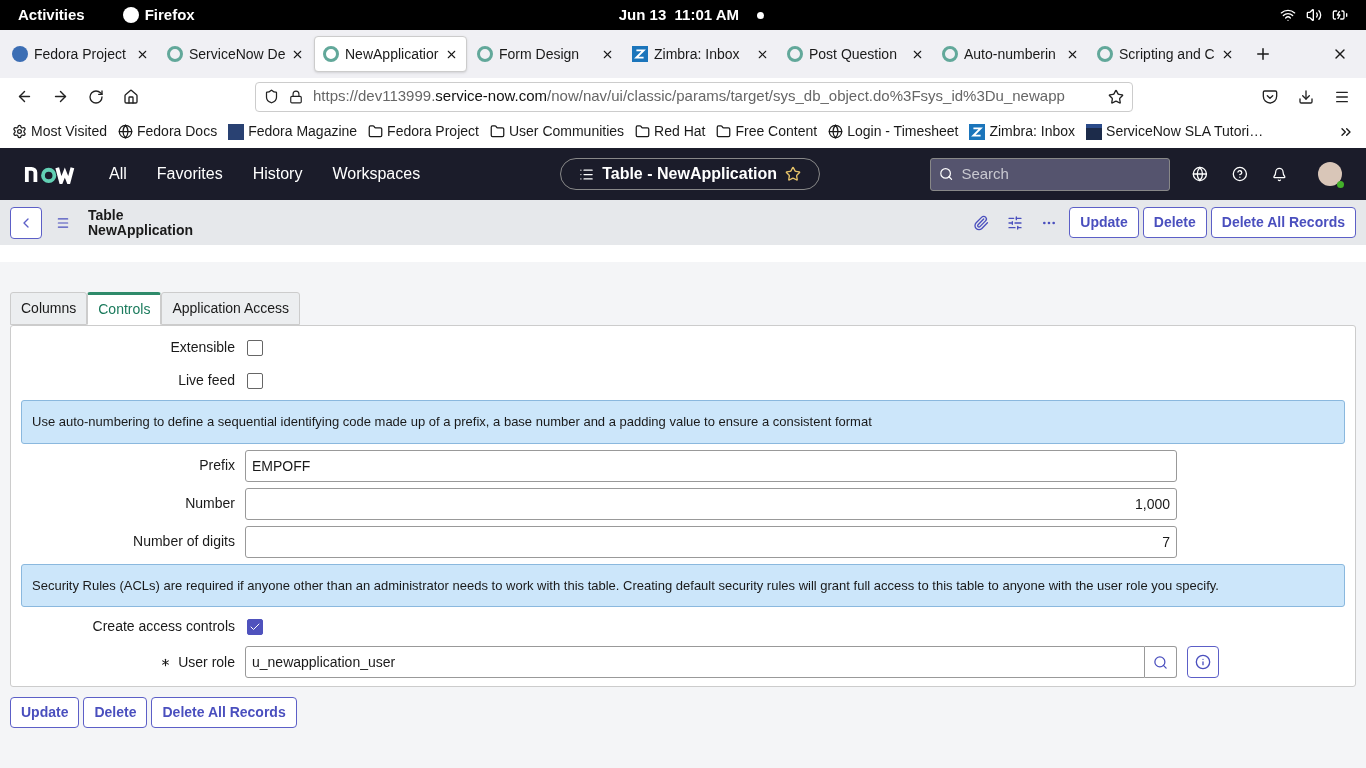  I want to click on info-message: Security Rules (ACLs) are required if anyone other than an administrator needs to work with this table. Creating default security rules will grant full access to this table to anyone with the user role you specify., so click(683, 585).